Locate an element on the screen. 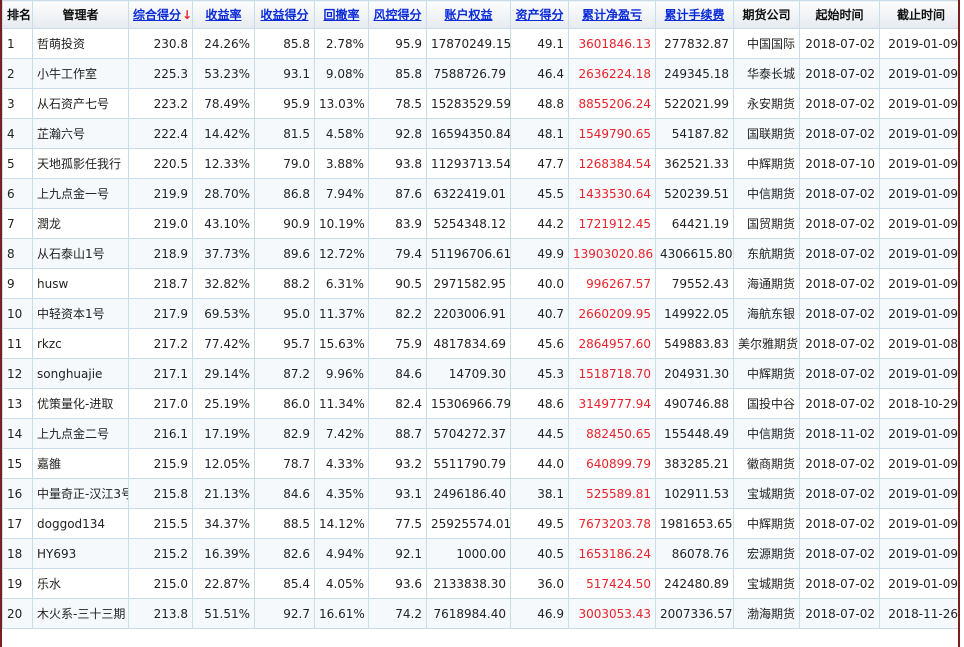 The height and width of the screenshot is (647, 964). cell-return-score: 86.8 is located at coordinates (284, 193).